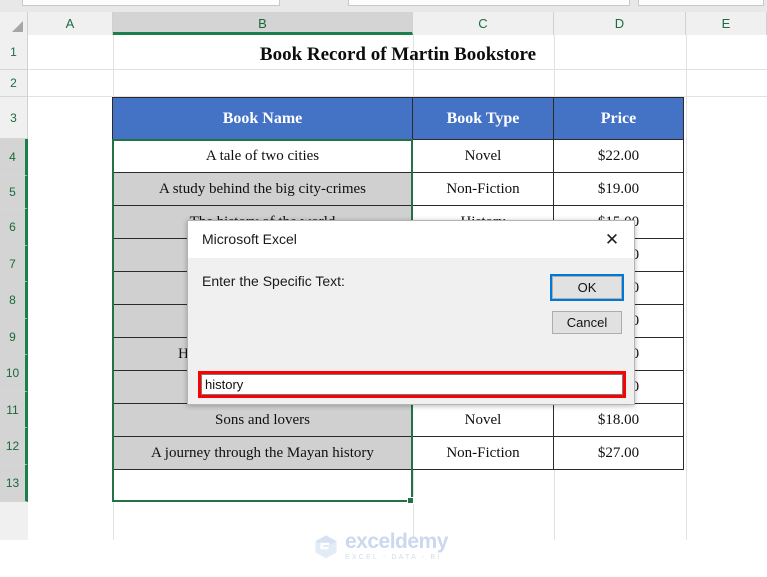  What do you see at coordinates (726, 23) in the screenshot?
I see `column-header-e: E` at bounding box center [726, 23].